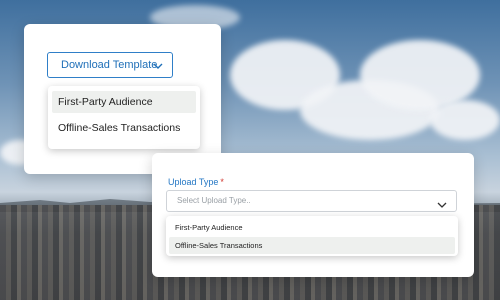  I want to click on upload-type-placeholder: Select Upload Type.., so click(214, 200).